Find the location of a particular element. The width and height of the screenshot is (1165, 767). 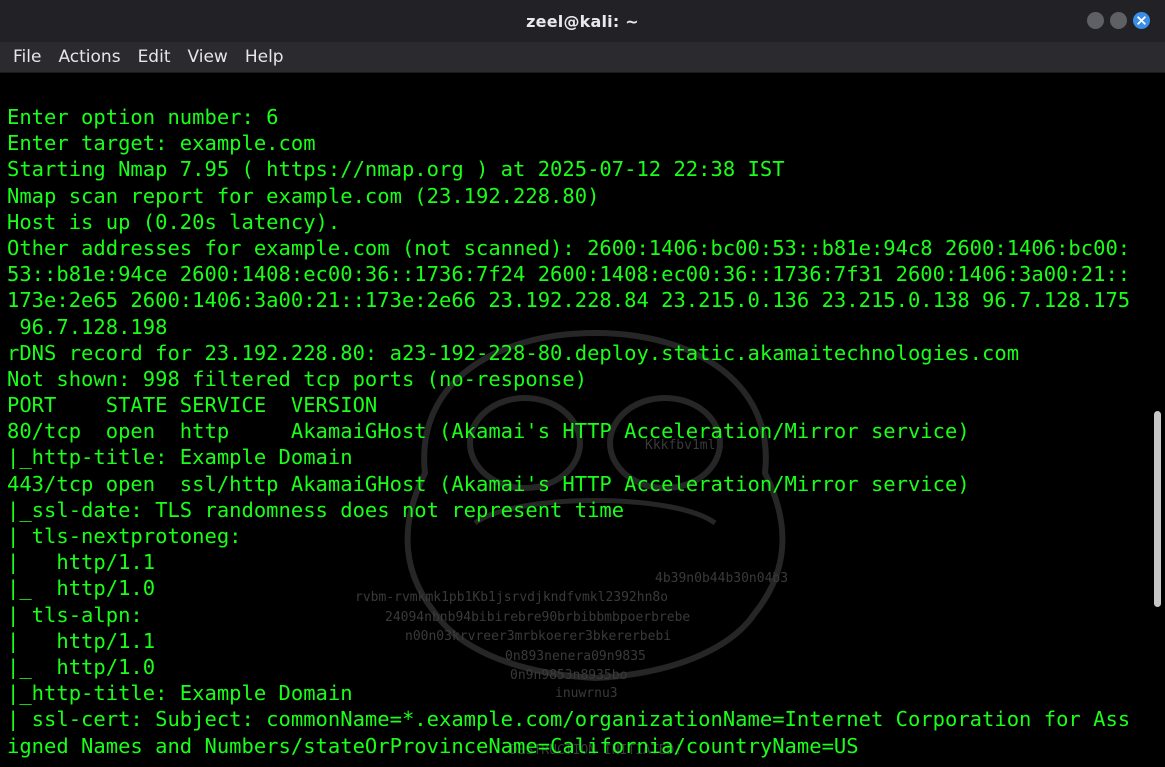

terminal-line: 96.7.128.198 is located at coordinates (87, 326).